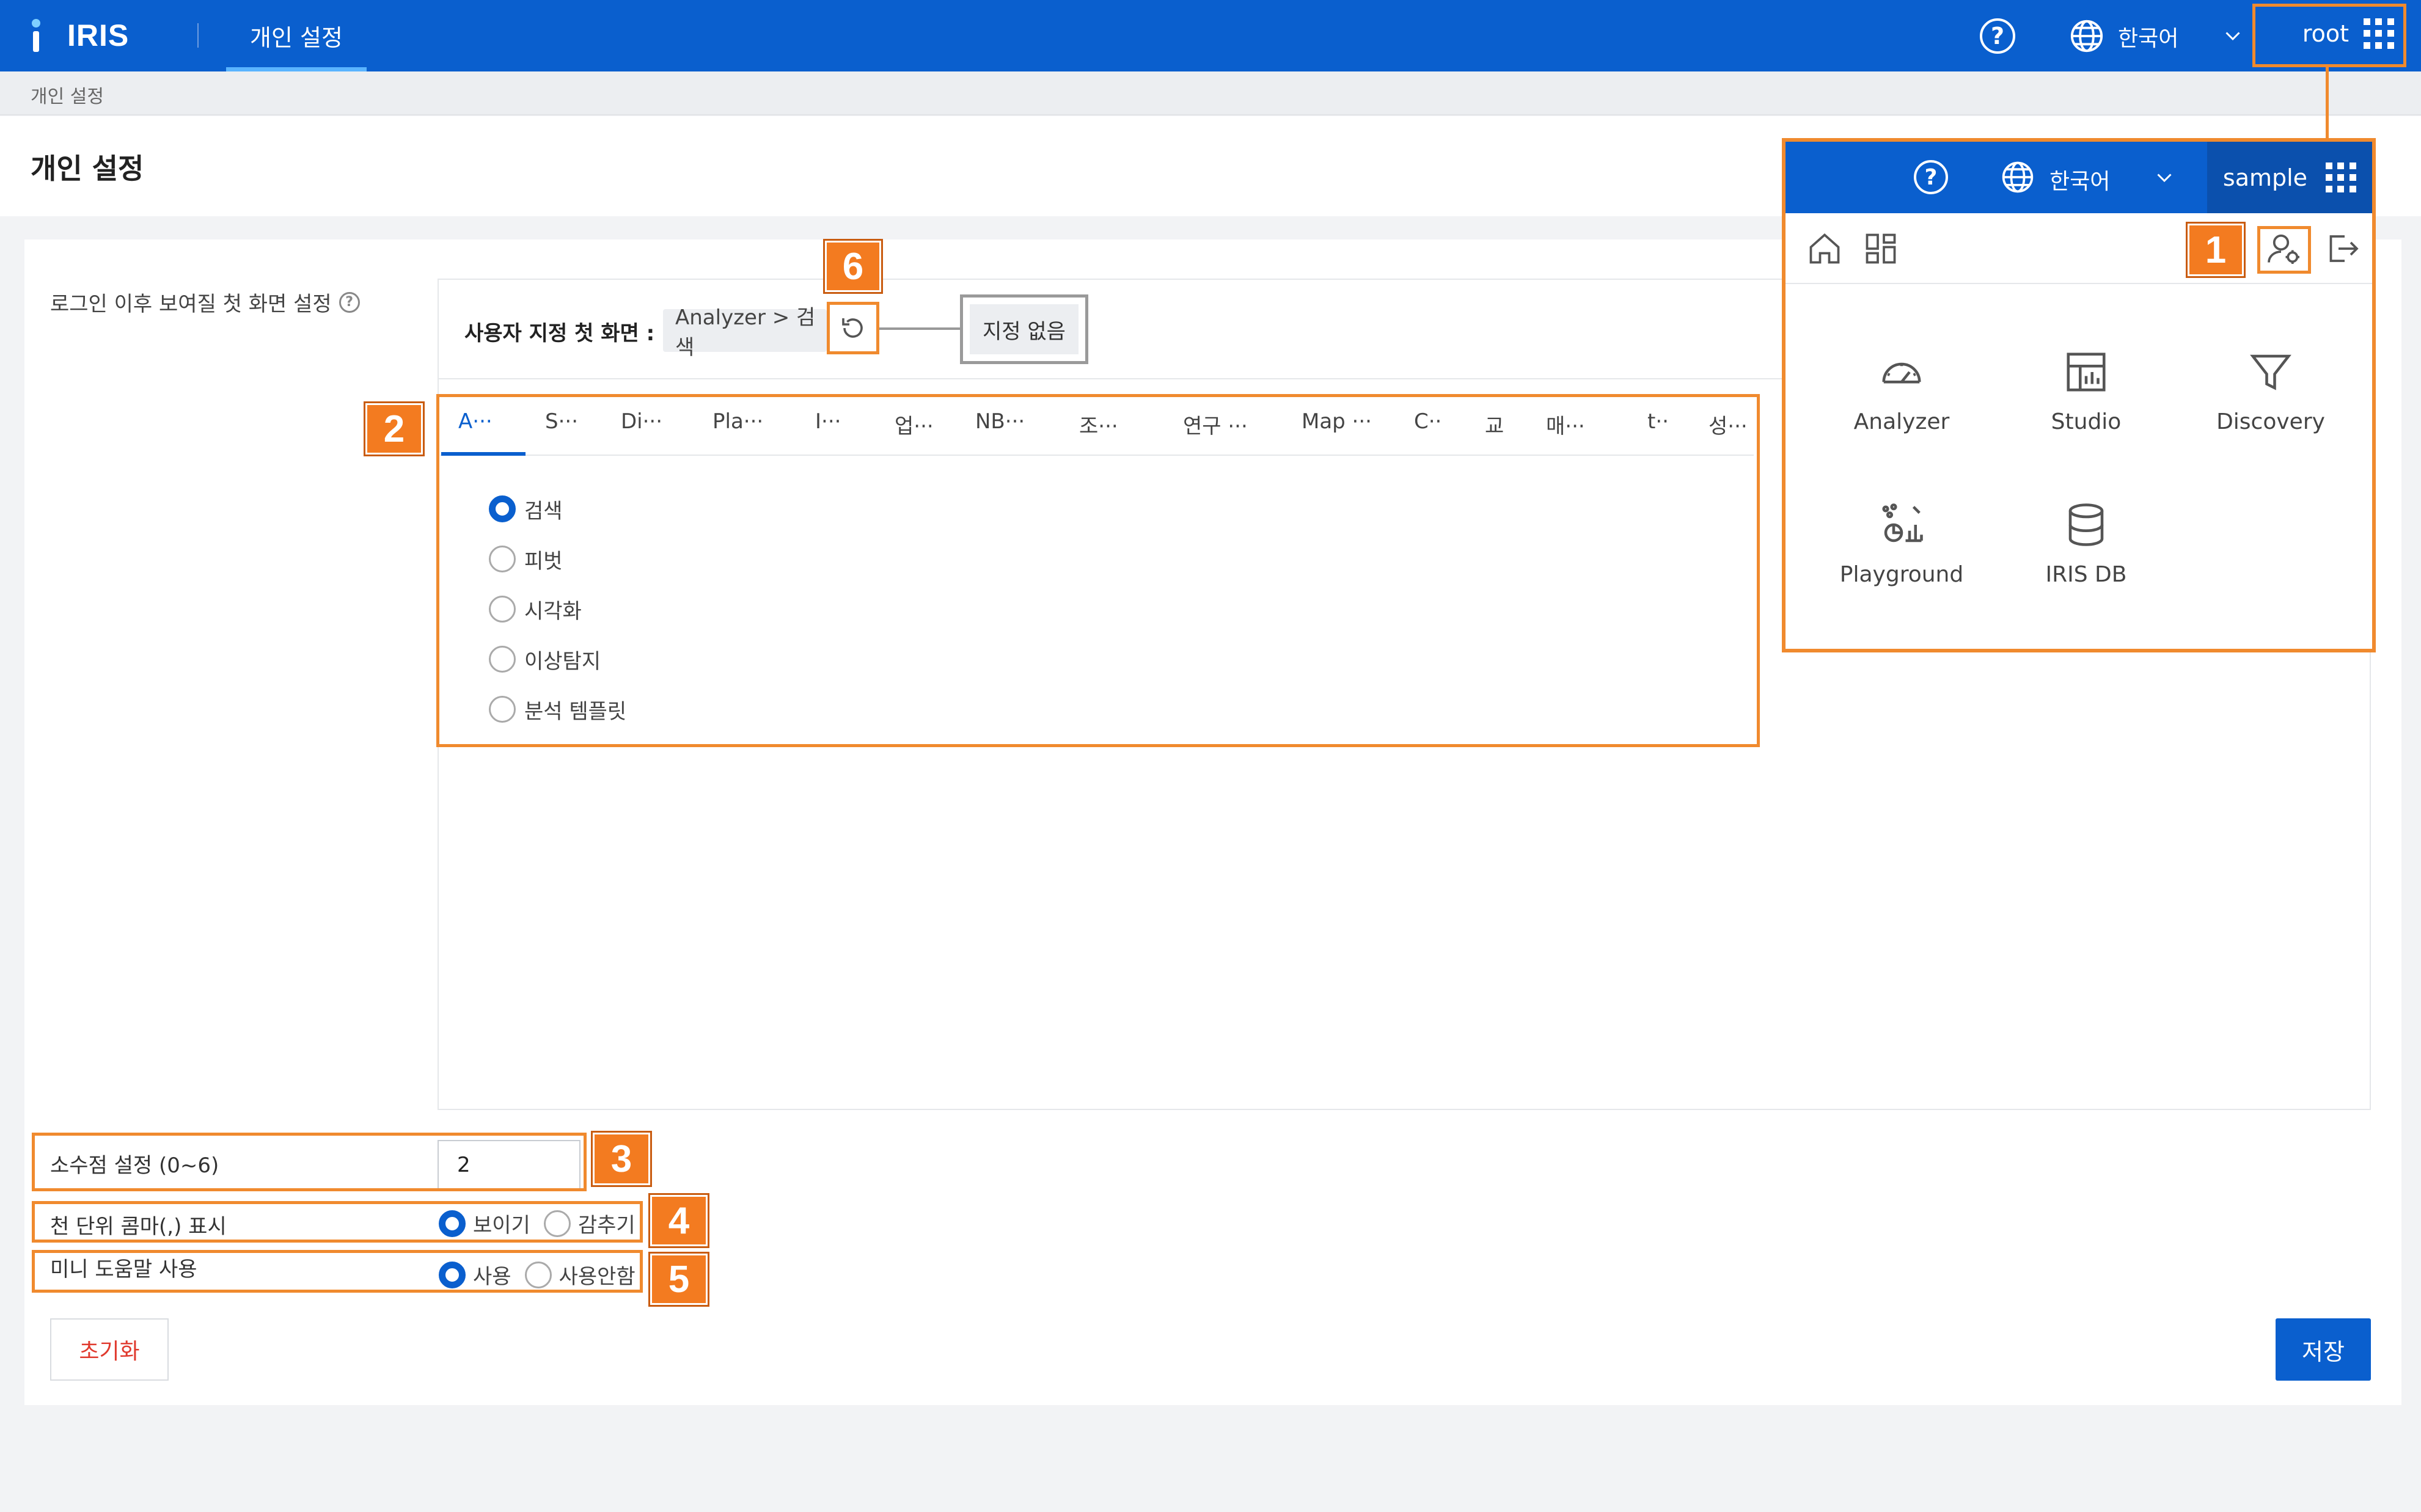  I want to click on radio-hide, so click(557, 1223).